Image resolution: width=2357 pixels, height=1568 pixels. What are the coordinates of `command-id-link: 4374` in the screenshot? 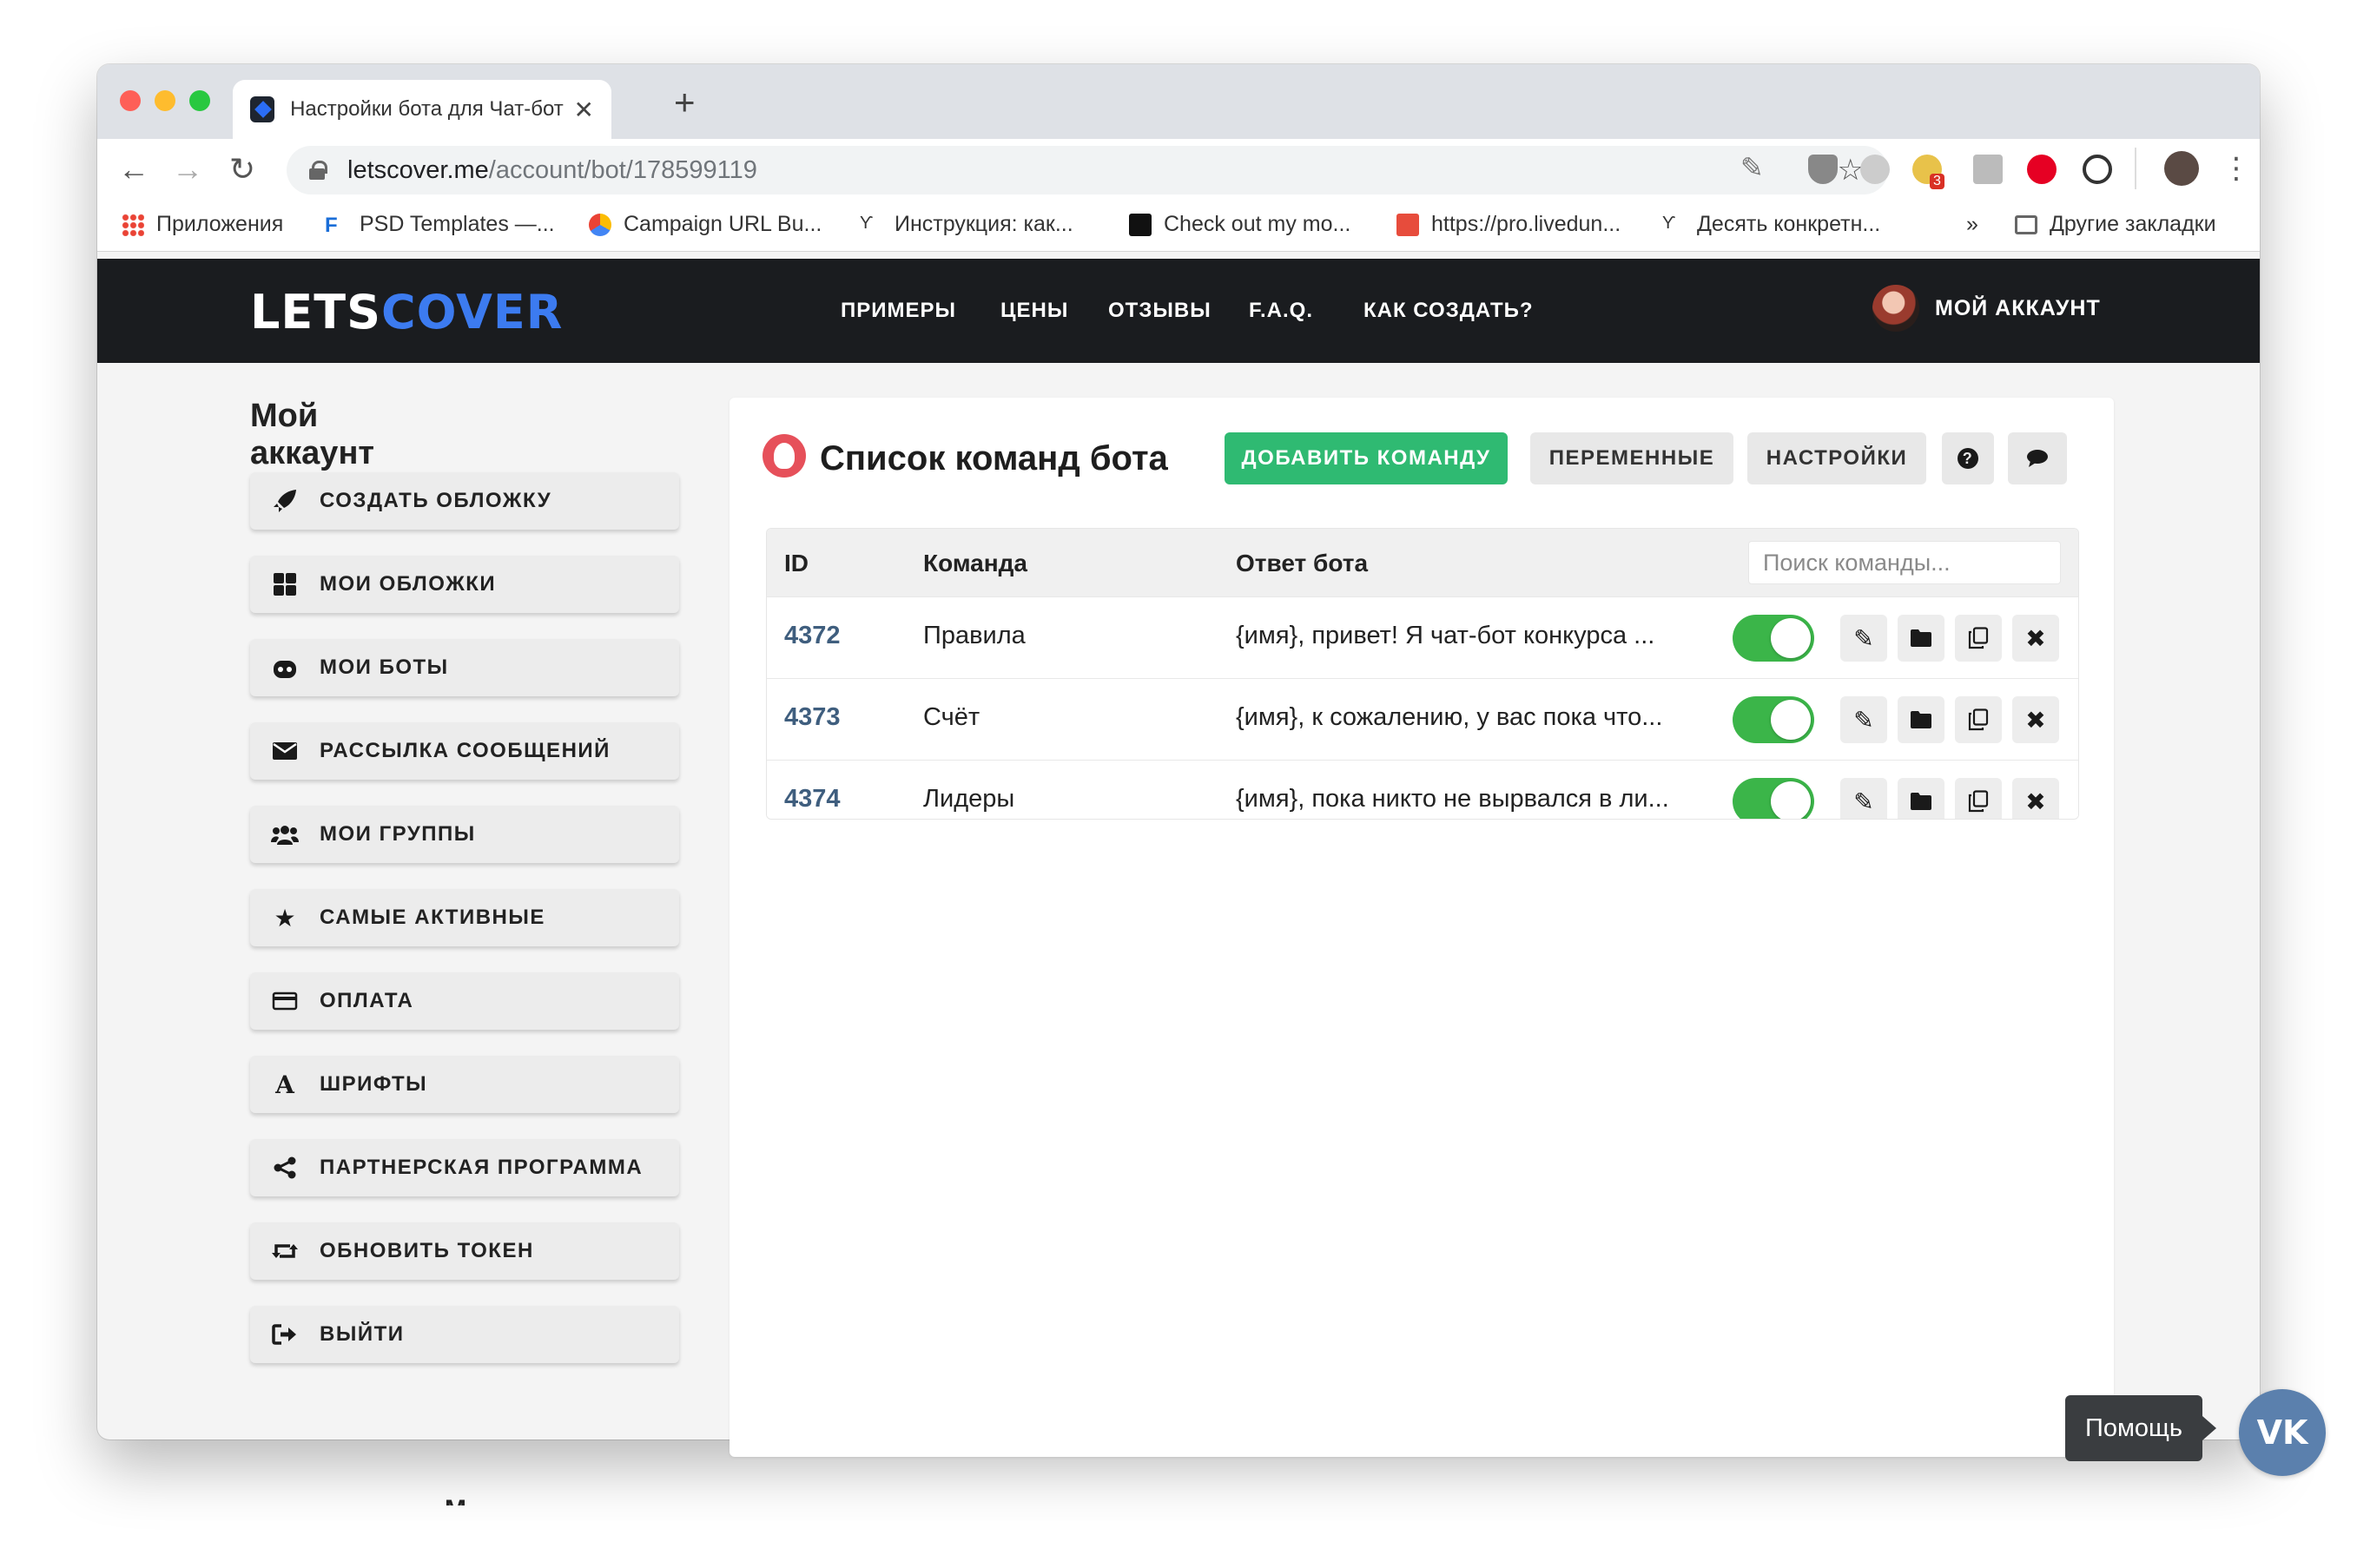 It's located at (812, 799).